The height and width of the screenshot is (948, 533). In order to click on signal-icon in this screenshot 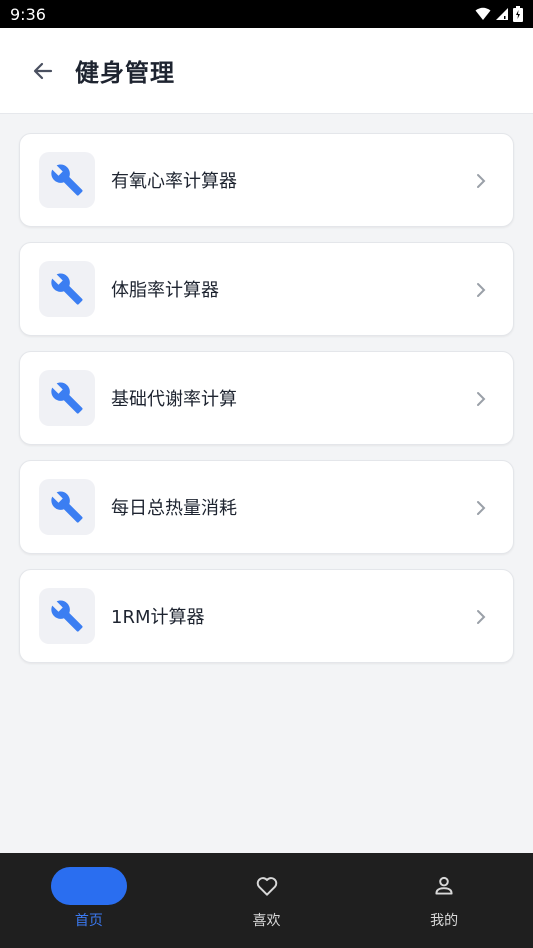, I will do `click(502, 14)`.